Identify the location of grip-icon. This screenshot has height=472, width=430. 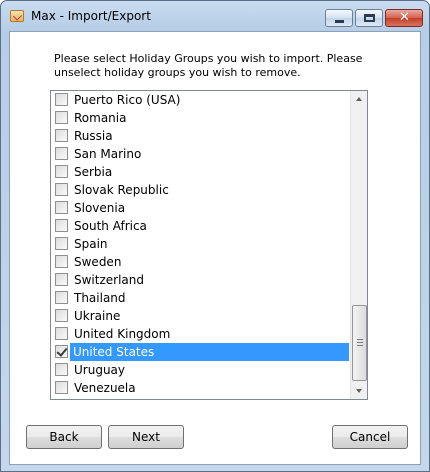
(360, 342).